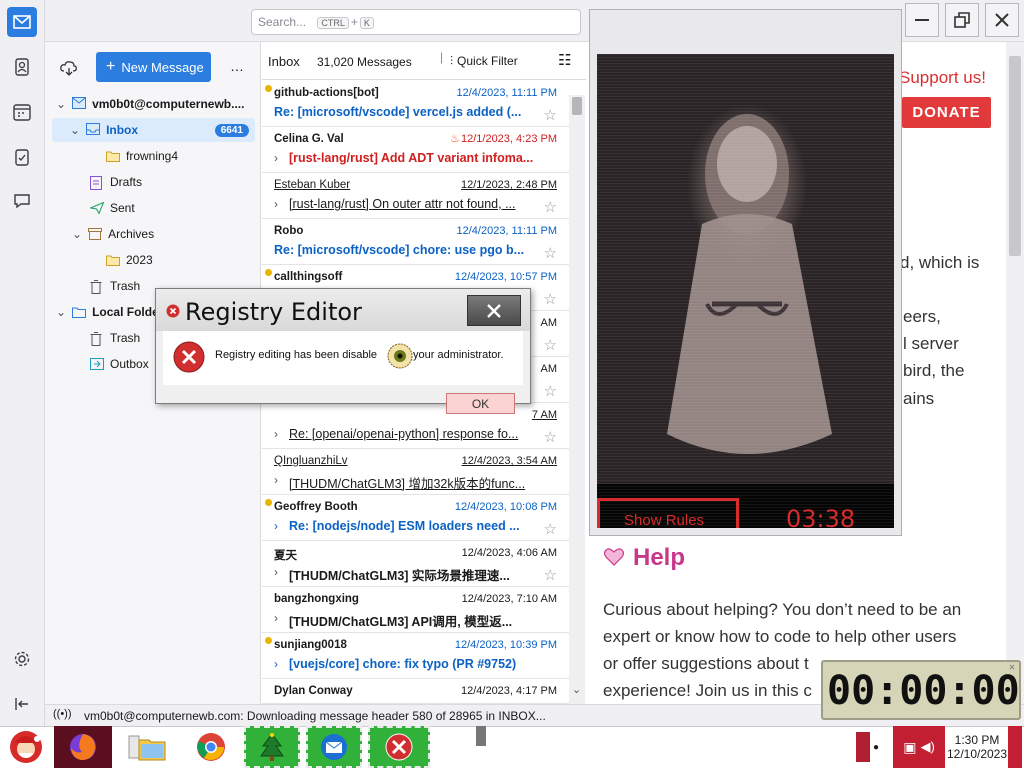 The image size is (1024, 768). What do you see at coordinates (863, 747) in the screenshot?
I see `tray-red-indicator` at bounding box center [863, 747].